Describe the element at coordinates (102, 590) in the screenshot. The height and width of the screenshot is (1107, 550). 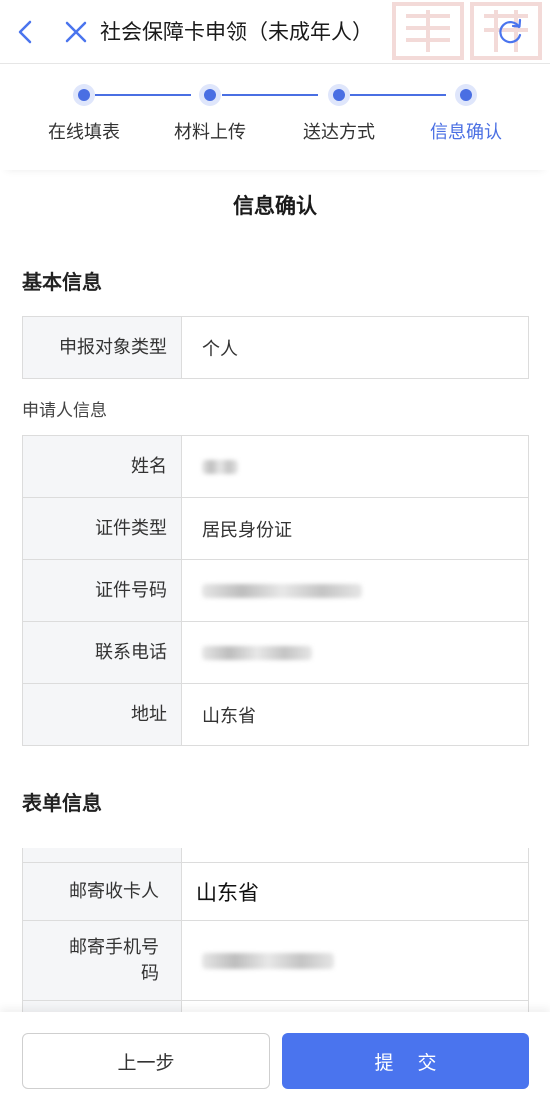
I see `row-label: 证件号码` at that location.